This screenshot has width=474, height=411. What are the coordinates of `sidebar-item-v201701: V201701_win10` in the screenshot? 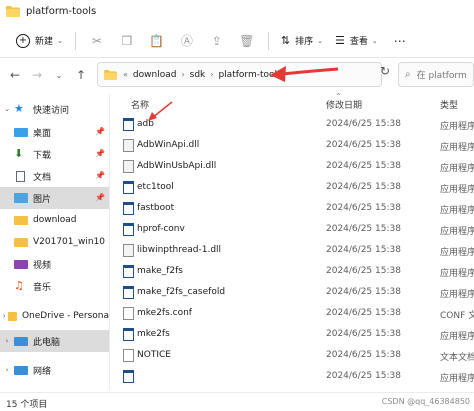 It's located at (54, 242).